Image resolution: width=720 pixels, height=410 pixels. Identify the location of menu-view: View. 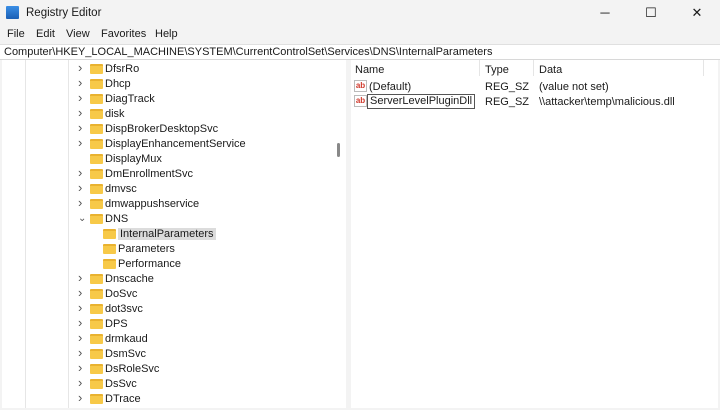
(78, 34).